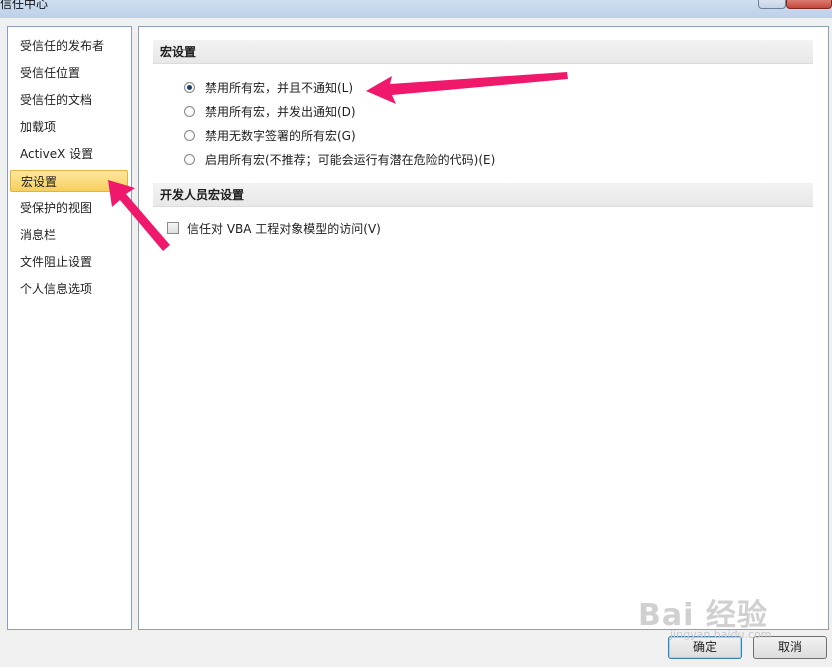 This screenshot has width=832, height=667. What do you see at coordinates (24, 5) in the screenshot?
I see `window-title: 信任中心` at bounding box center [24, 5].